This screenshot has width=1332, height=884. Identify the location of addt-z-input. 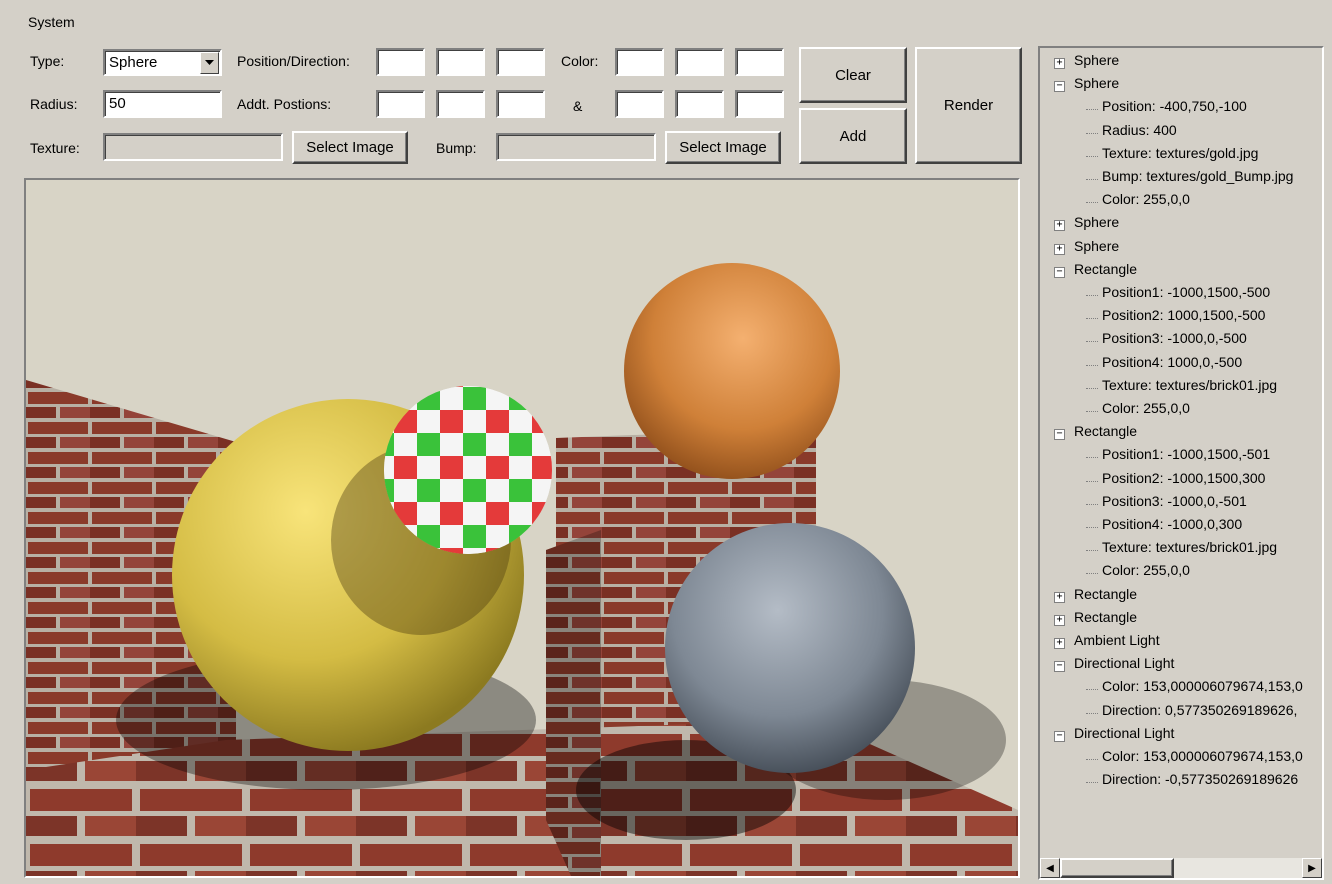
(520, 104).